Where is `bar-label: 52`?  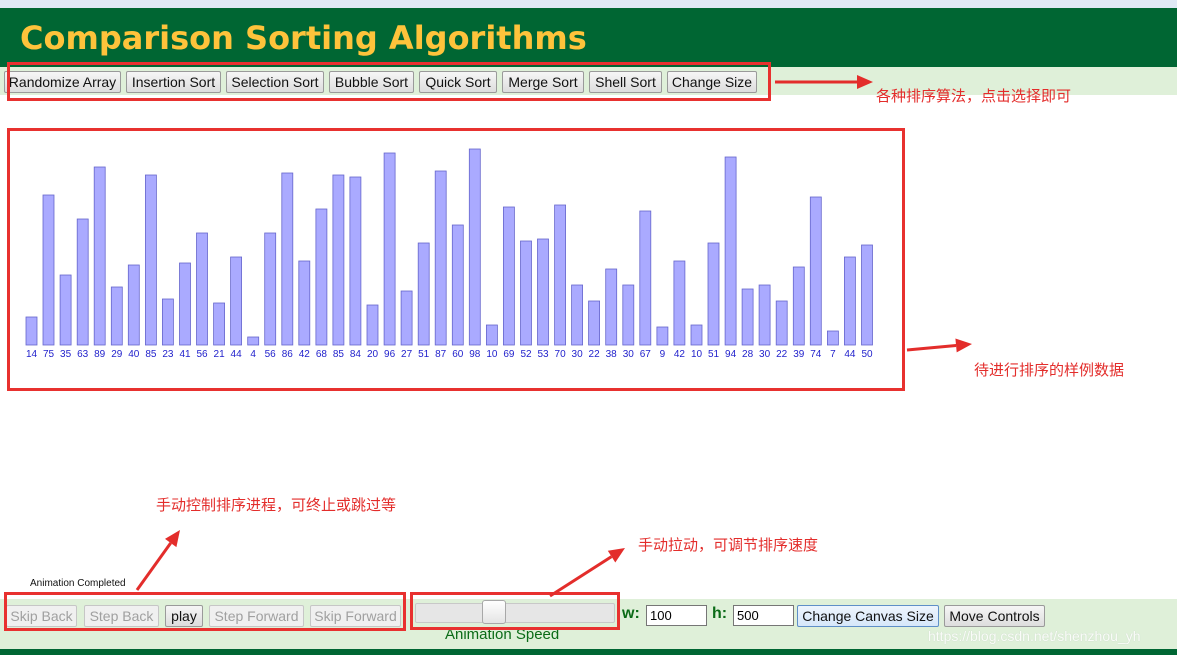 bar-label: 52 is located at coordinates (526, 354).